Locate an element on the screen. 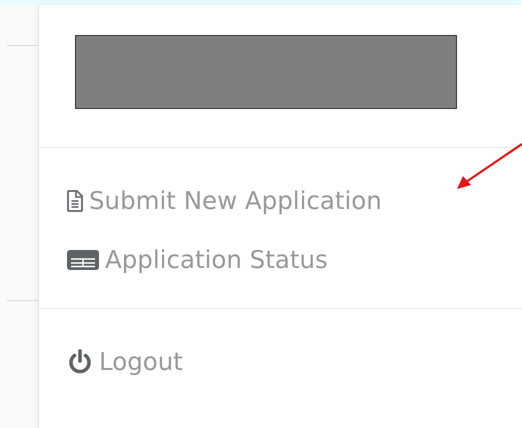 The height and width of the screenshot is (428, 522). menu-item: Submit New Application is located at coordinates (210, 200).